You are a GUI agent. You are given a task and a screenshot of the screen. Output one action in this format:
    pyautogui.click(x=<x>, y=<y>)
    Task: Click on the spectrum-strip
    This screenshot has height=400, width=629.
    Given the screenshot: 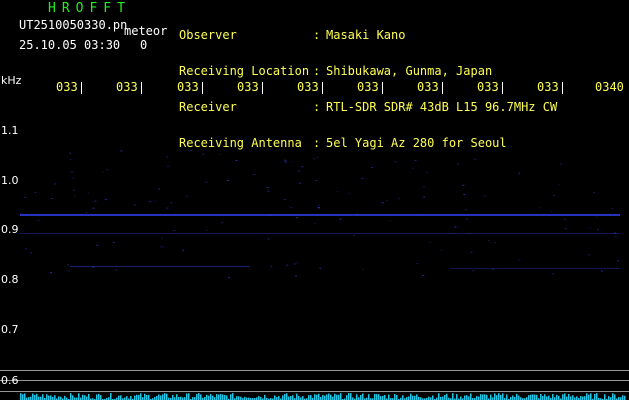 What is the action you would take?
    pyautogui.click(x=323, y=396)
    